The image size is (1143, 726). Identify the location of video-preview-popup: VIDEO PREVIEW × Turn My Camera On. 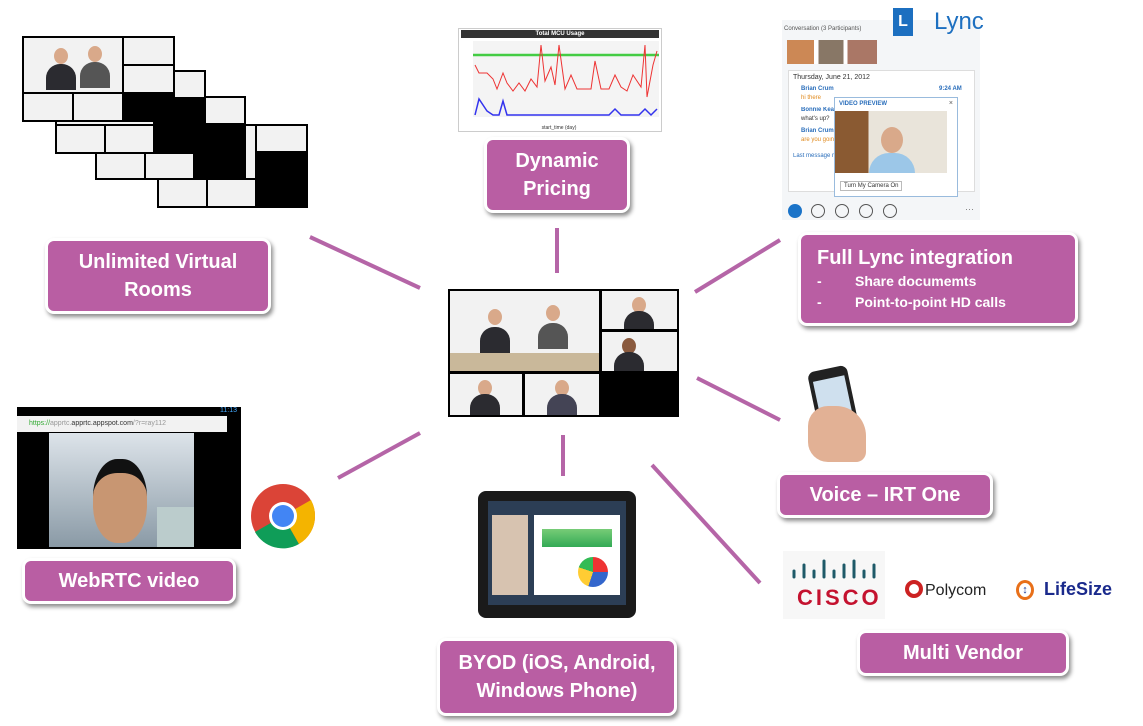
(896, 147).